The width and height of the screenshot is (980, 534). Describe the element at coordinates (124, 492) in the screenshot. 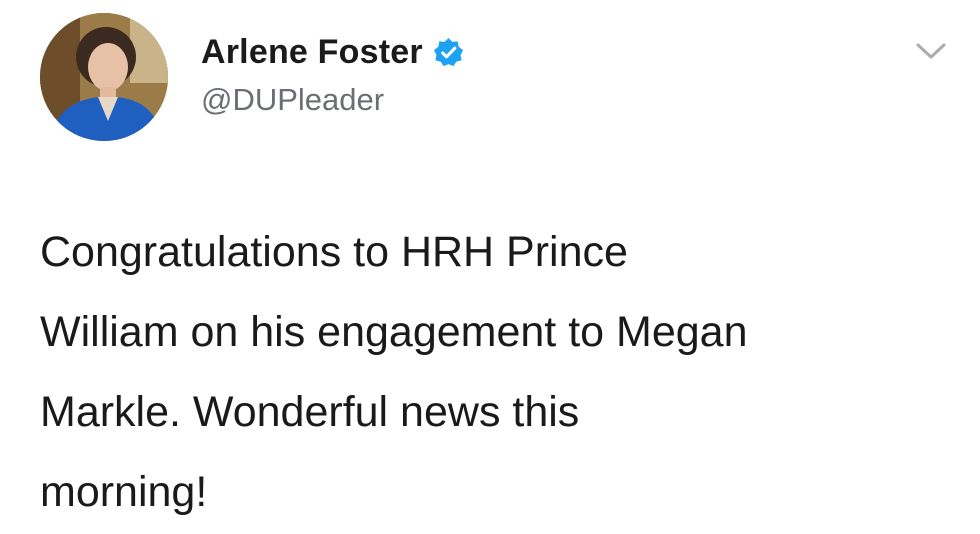

I see `tweet-text-line: morning!` at that location.